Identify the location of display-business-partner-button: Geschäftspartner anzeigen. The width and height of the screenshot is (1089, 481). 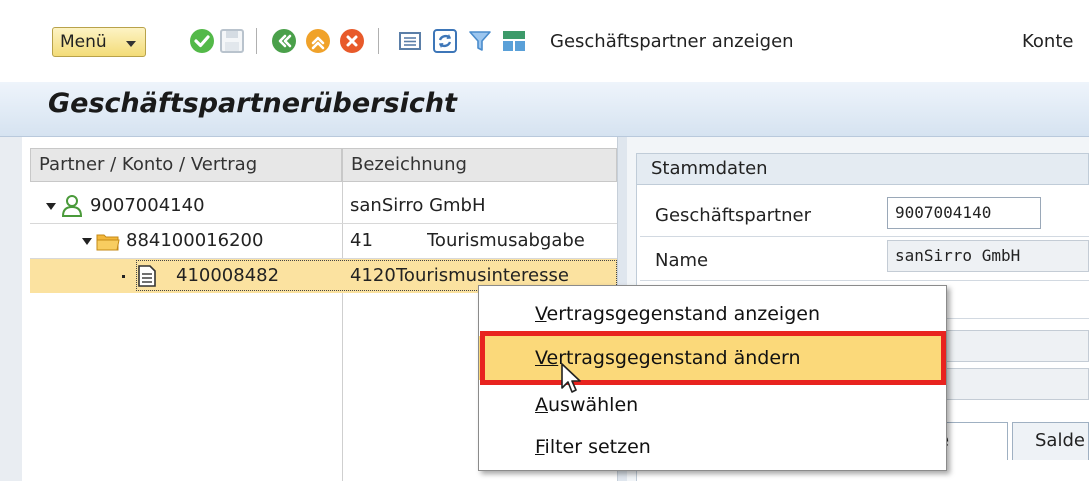
(672, 42).